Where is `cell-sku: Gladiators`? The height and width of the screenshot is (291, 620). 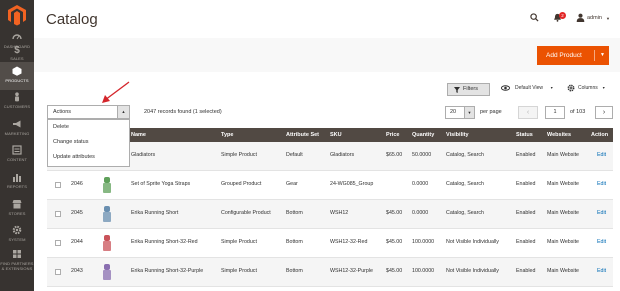
cell-sku: Gladiators is located at coordinates (342, 155).